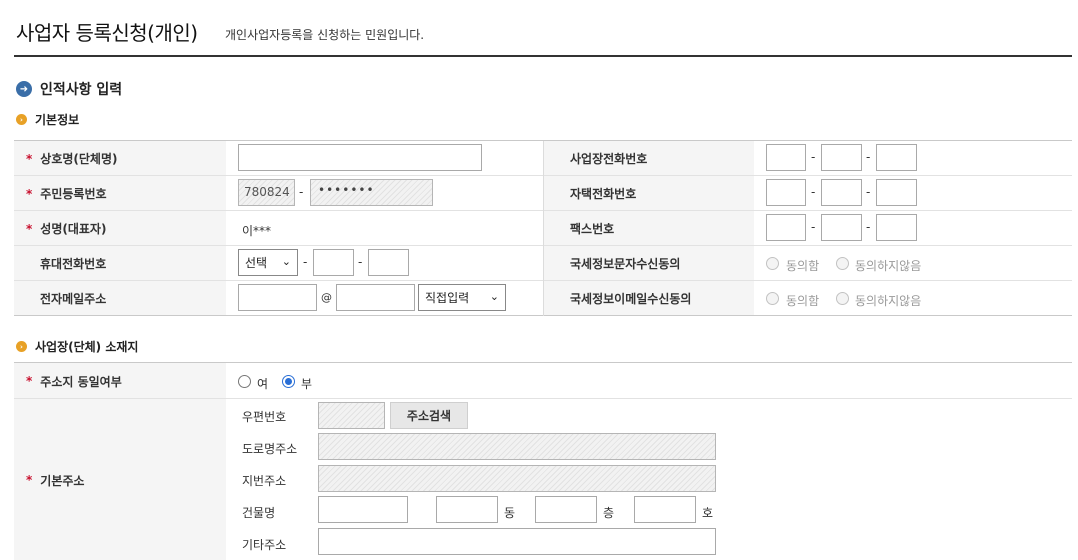 Image resolution: width=1078 pixels, height=560 pixels. Describe the element at coordinates (868, 157) in the screenshot. I see `biz-phone-dash-2: -` at that location.